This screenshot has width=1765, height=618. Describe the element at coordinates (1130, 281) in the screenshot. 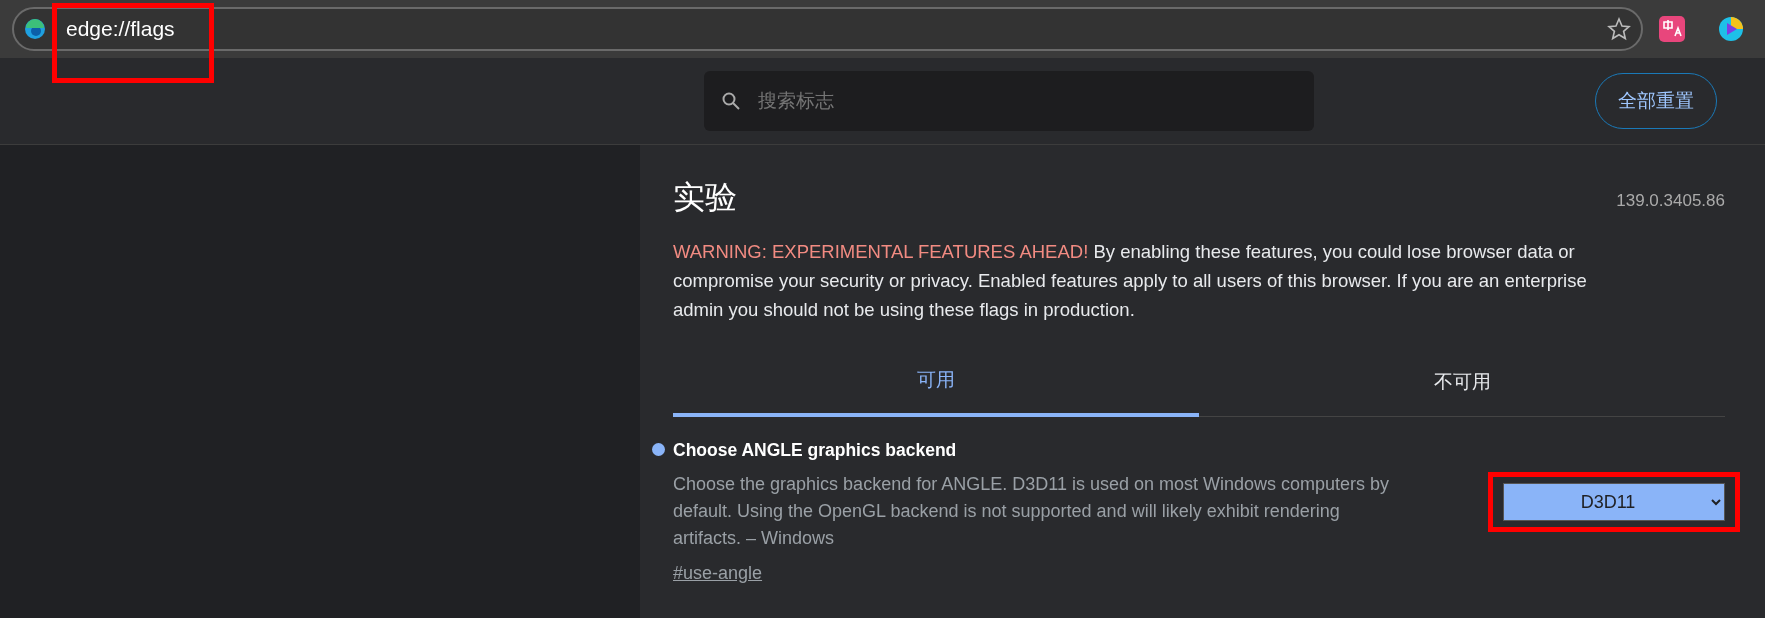

I see `warning-text: WARNING: EXPERIMENTAL FEATURES AHEAD! By enabling these features, you could lose browser data or compromise your security or privacy. Enabled features apply to all users of this browser. If you are an enterprise admin you should not be using these flags in production.` at that location.